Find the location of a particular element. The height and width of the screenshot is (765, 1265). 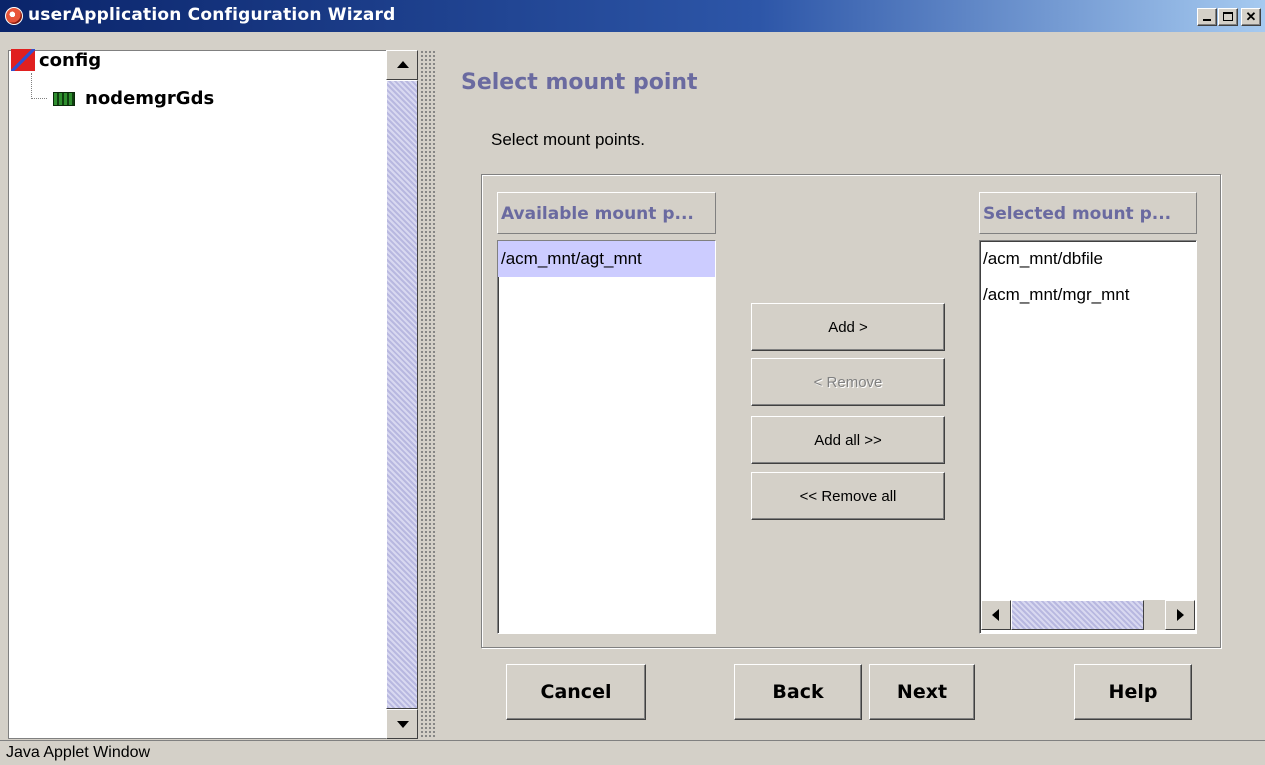

remove-button: < Remove is located at coordinates (848, 382).